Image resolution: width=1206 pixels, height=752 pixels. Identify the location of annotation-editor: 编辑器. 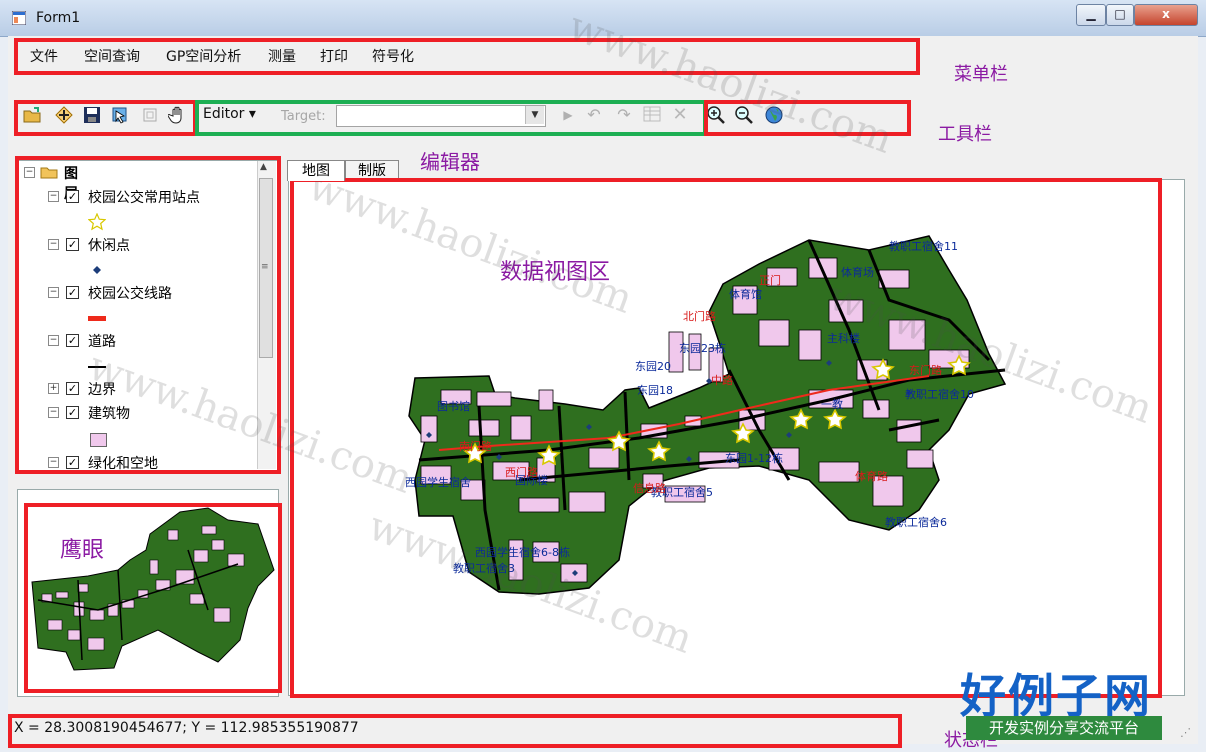
(450, 162).